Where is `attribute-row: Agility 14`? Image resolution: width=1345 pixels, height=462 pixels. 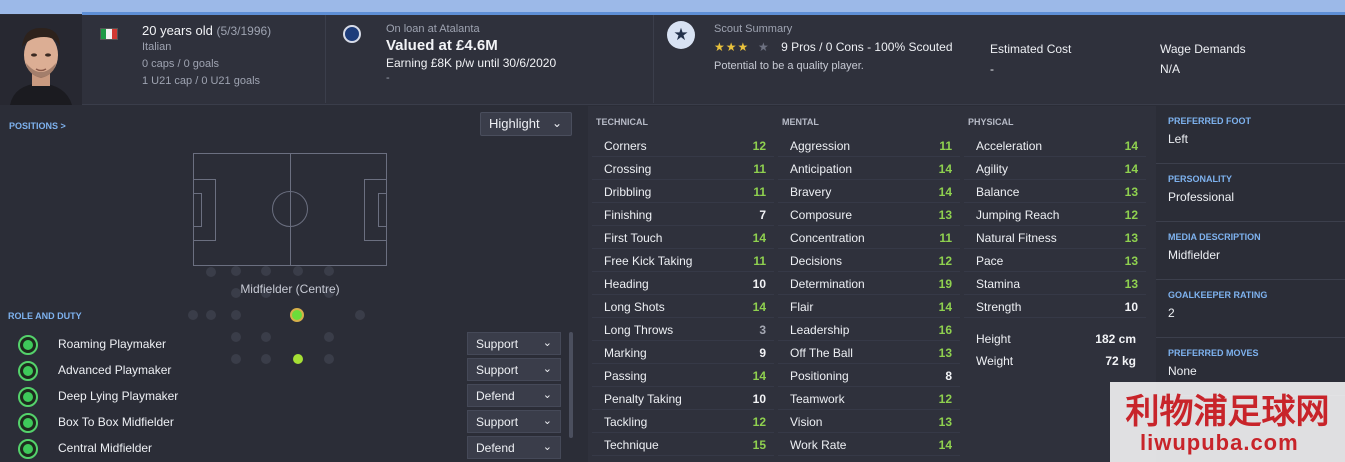
attribute-row: Agility 14 is located at coordinates (1055, 168).